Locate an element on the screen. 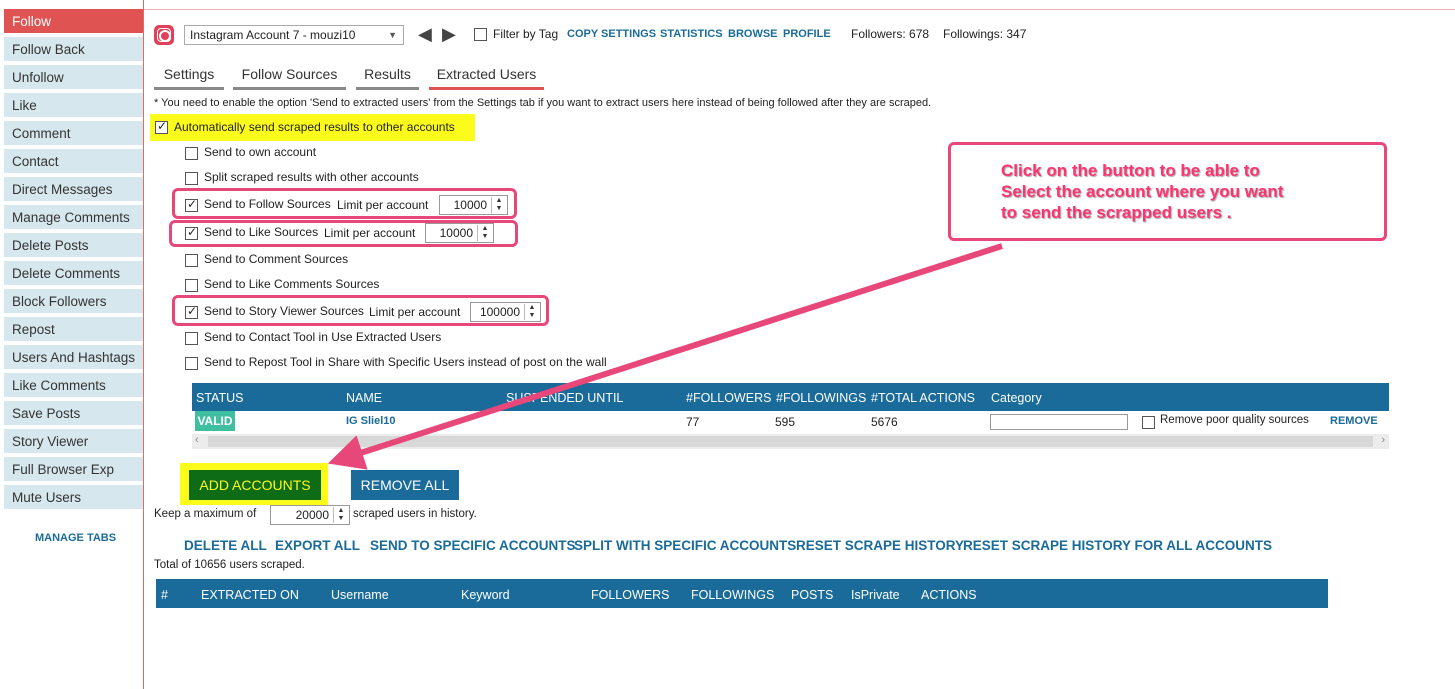  column-header: SUSPENDED UNTIL is located at coordinates (565, 398).